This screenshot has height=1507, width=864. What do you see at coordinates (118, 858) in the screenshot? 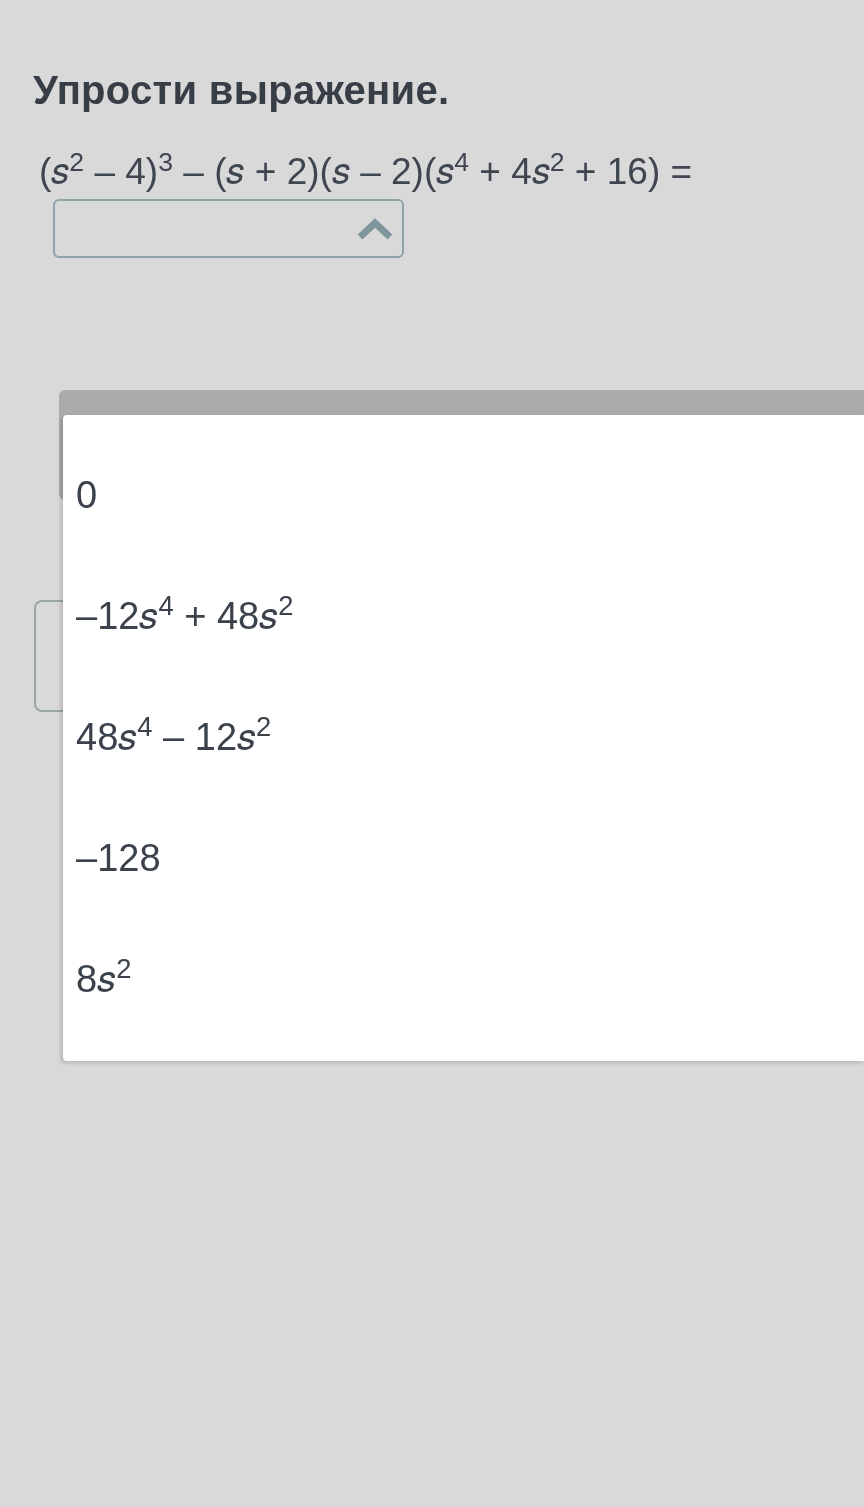
I see `option-item: –128` at bounding box center [118, 858].